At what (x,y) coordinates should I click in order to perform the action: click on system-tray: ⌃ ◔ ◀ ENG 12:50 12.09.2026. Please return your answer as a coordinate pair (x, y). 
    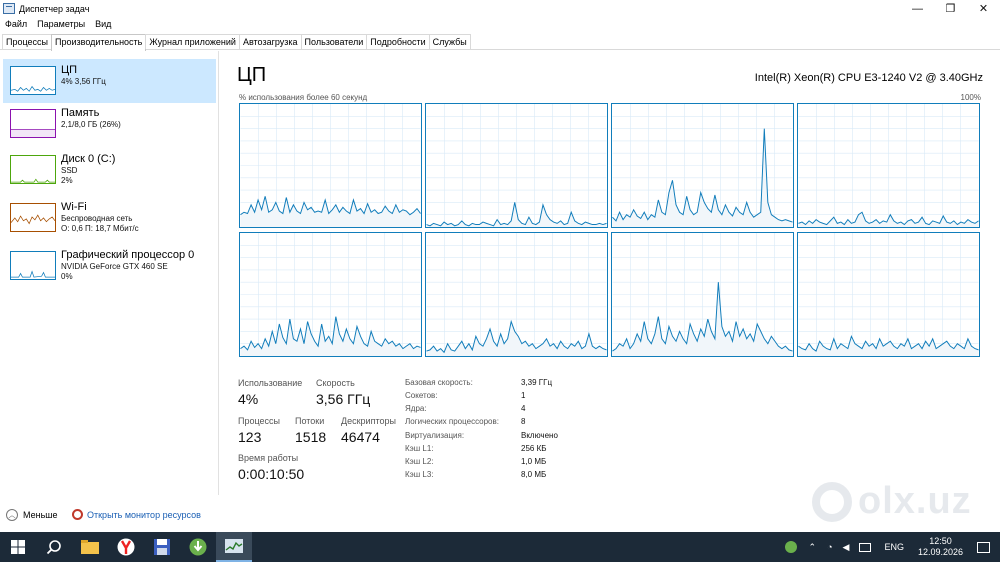
    Looking at the image, I should click on (889, 547).